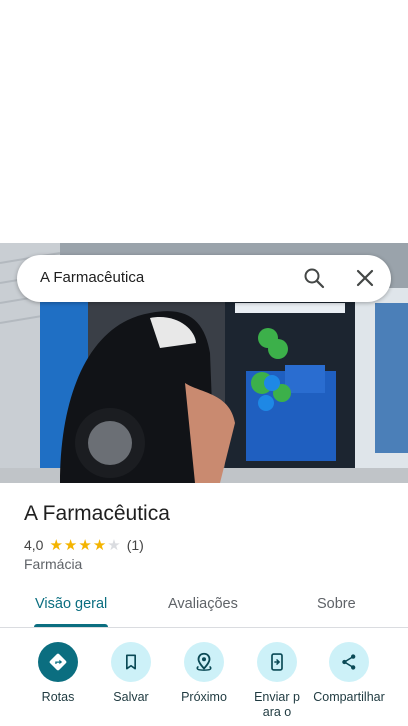 This screenshot has width=408, height=726. Describe the element at coordinates (314, 278) in the screenshot. I see `search-icon` at that location.